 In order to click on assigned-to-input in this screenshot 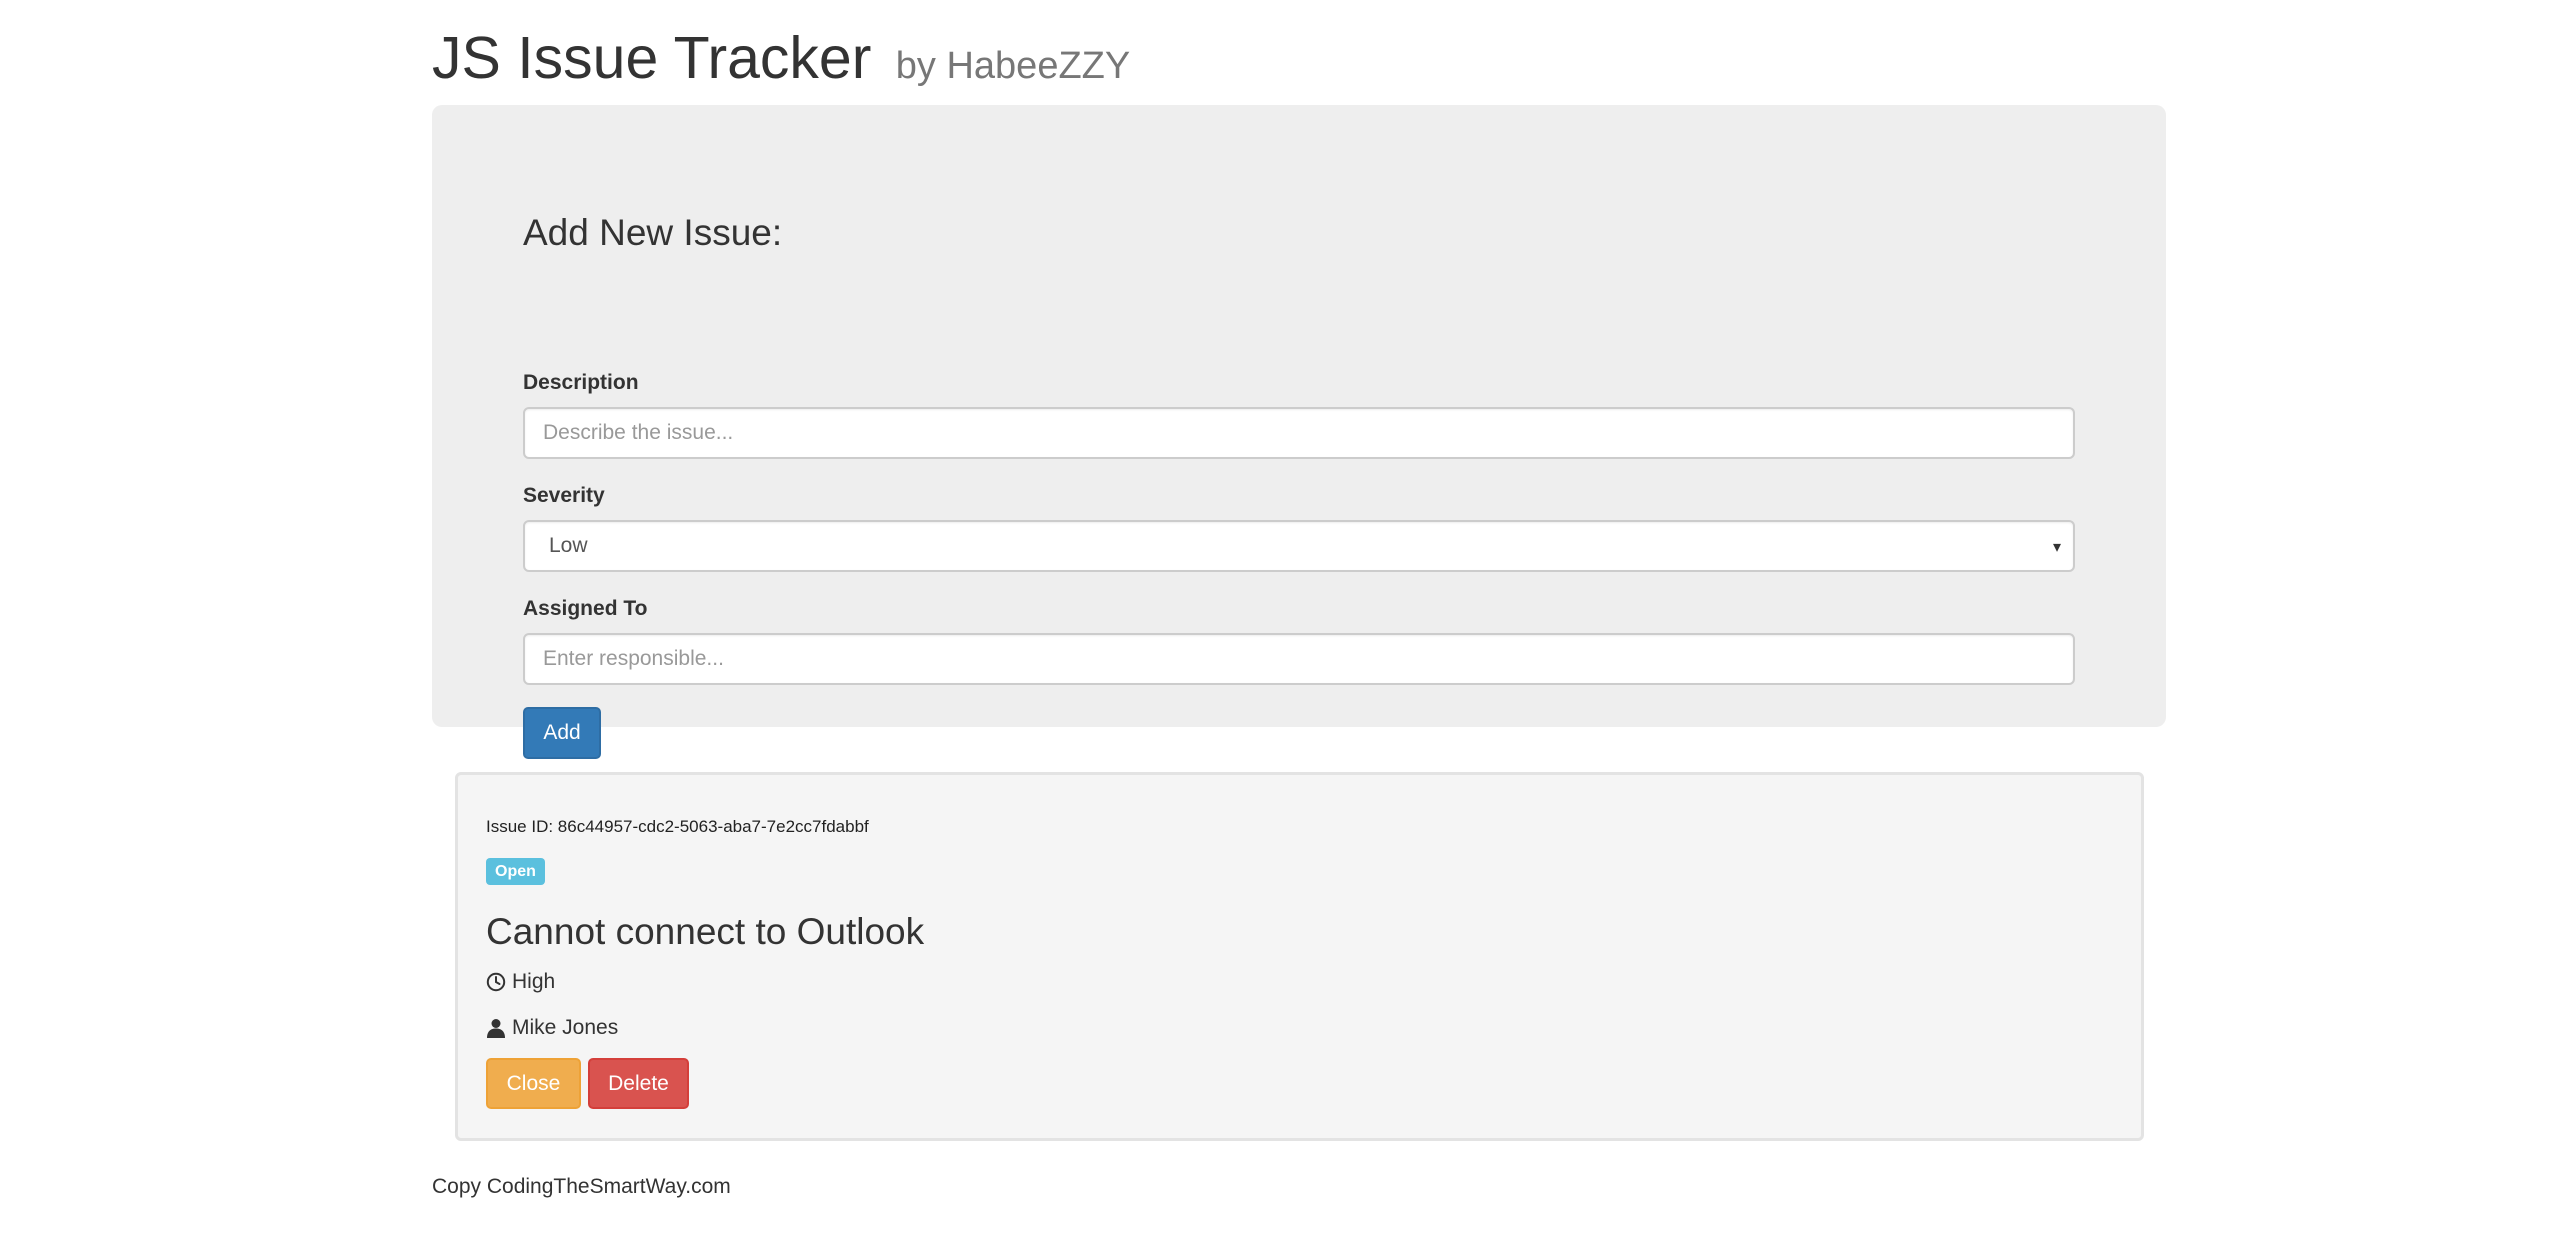, I will do `click(1299, 659)`.